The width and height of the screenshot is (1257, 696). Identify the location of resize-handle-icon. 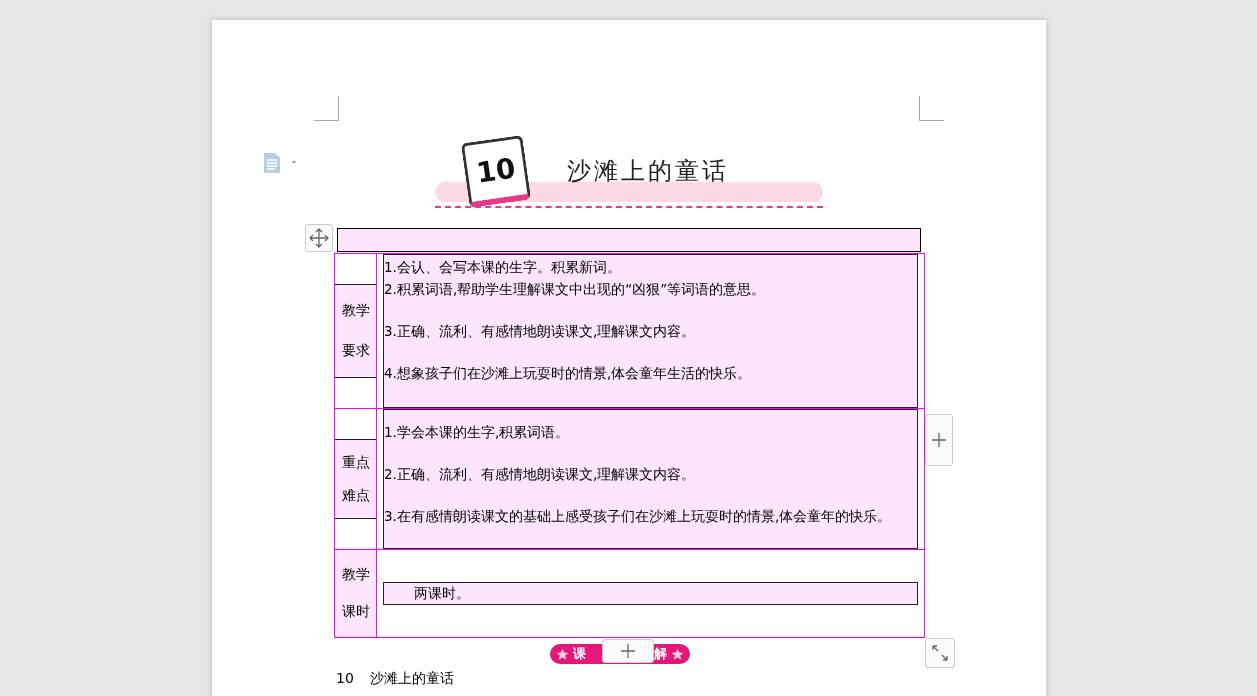
(940, 653).